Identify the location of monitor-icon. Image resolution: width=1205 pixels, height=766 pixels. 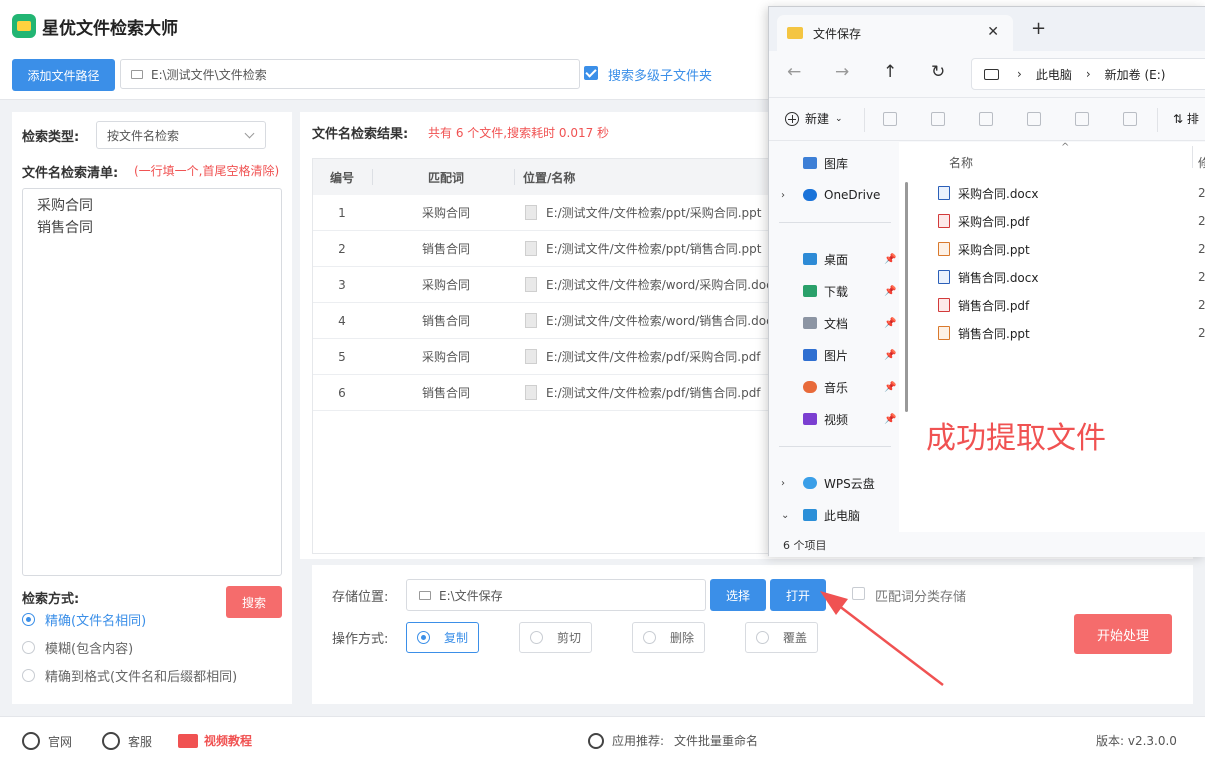
(991, 74).